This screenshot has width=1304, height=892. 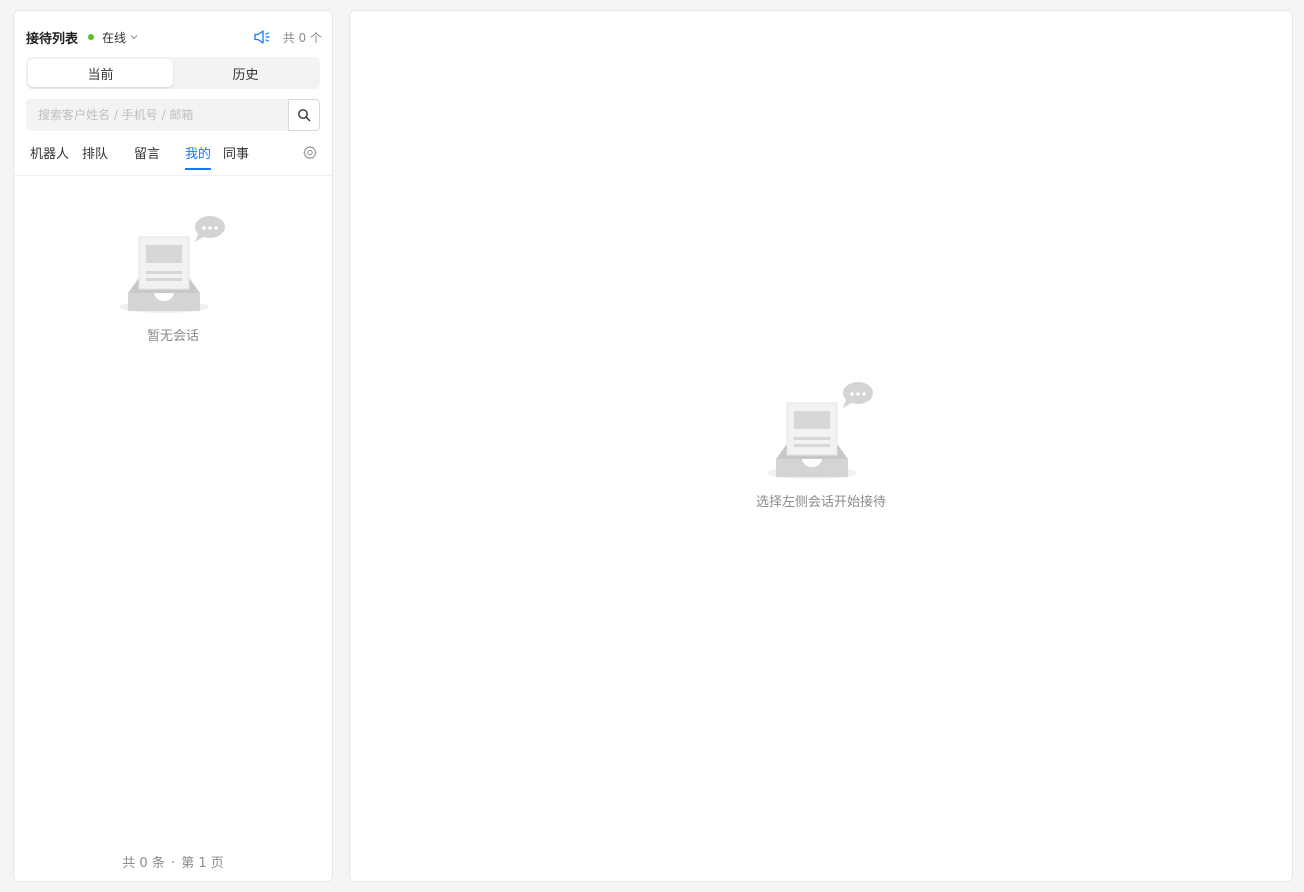 What do you see at coordinates (172, 336) in the screenshot?
I see `empty-state-text: 暂无会话` at bounding box center [172, 336].